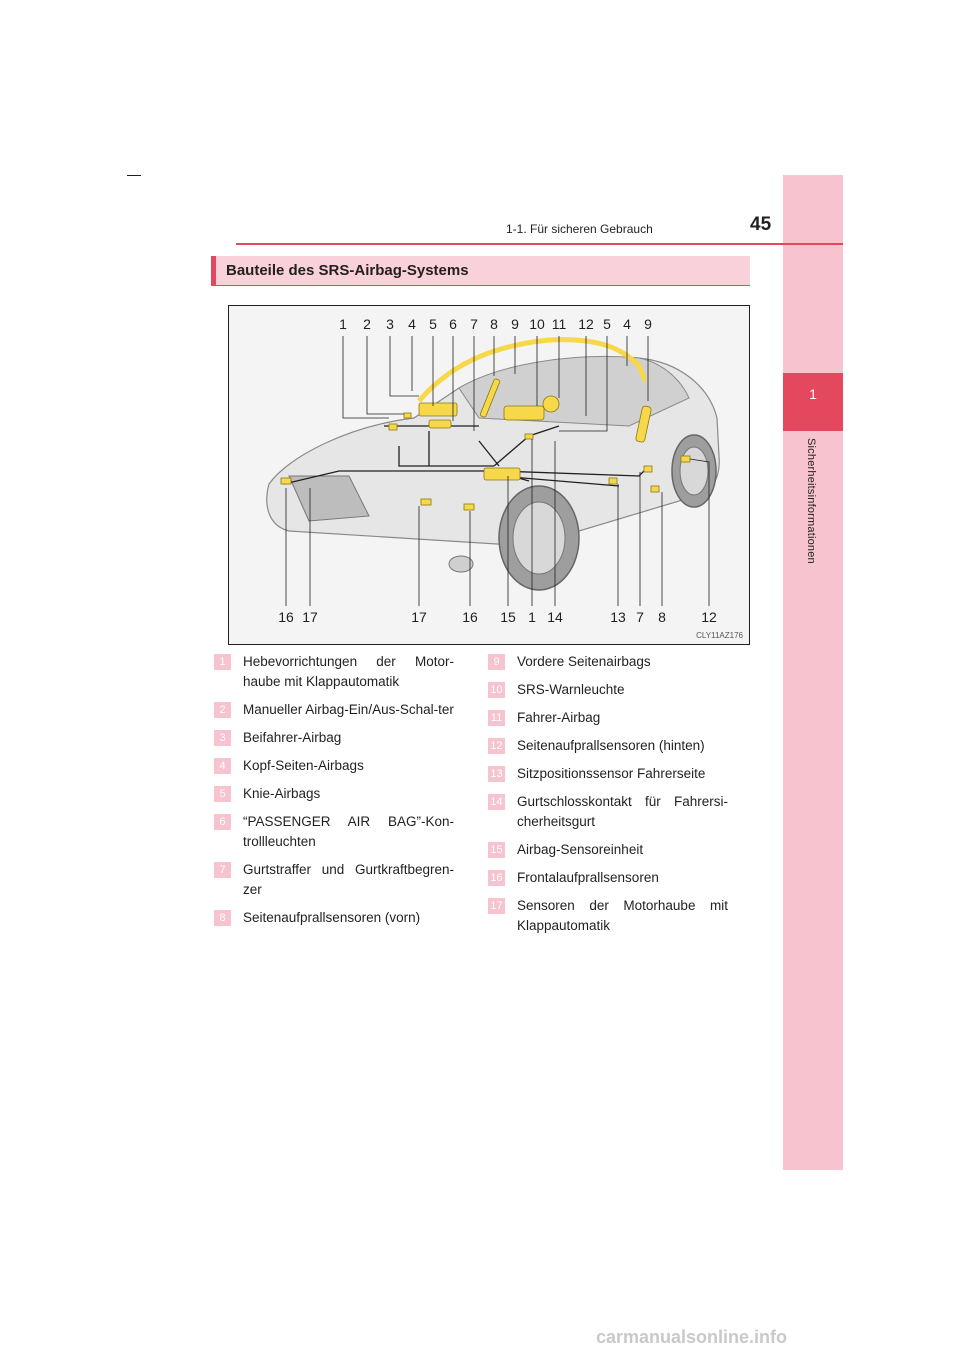 This screenshot has width=960, height=1358. I want to click on list-item: 7 Gurtstraffer und Gurtkraftbegren-zer, so click(334, 880).